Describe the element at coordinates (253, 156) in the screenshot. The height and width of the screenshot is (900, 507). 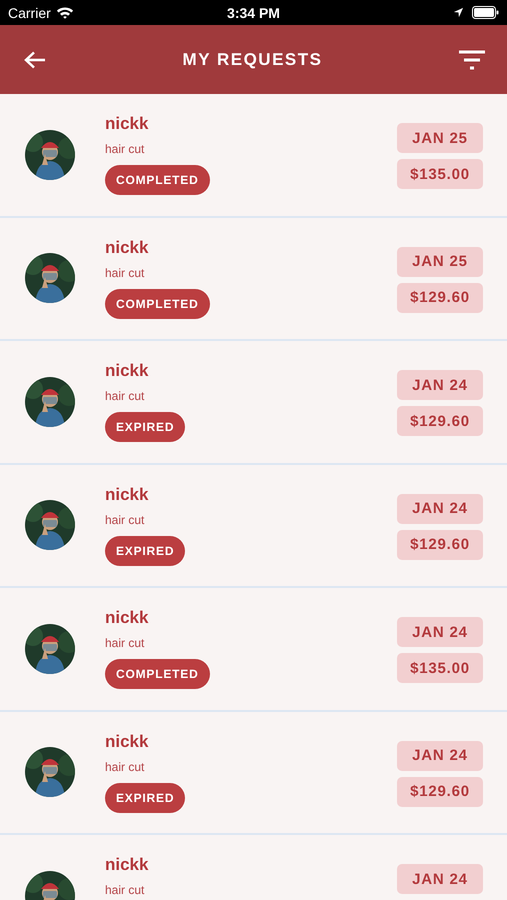
I see `request-row: nickk hair cut COMPLETED JAN 25 $135.00` at that location.